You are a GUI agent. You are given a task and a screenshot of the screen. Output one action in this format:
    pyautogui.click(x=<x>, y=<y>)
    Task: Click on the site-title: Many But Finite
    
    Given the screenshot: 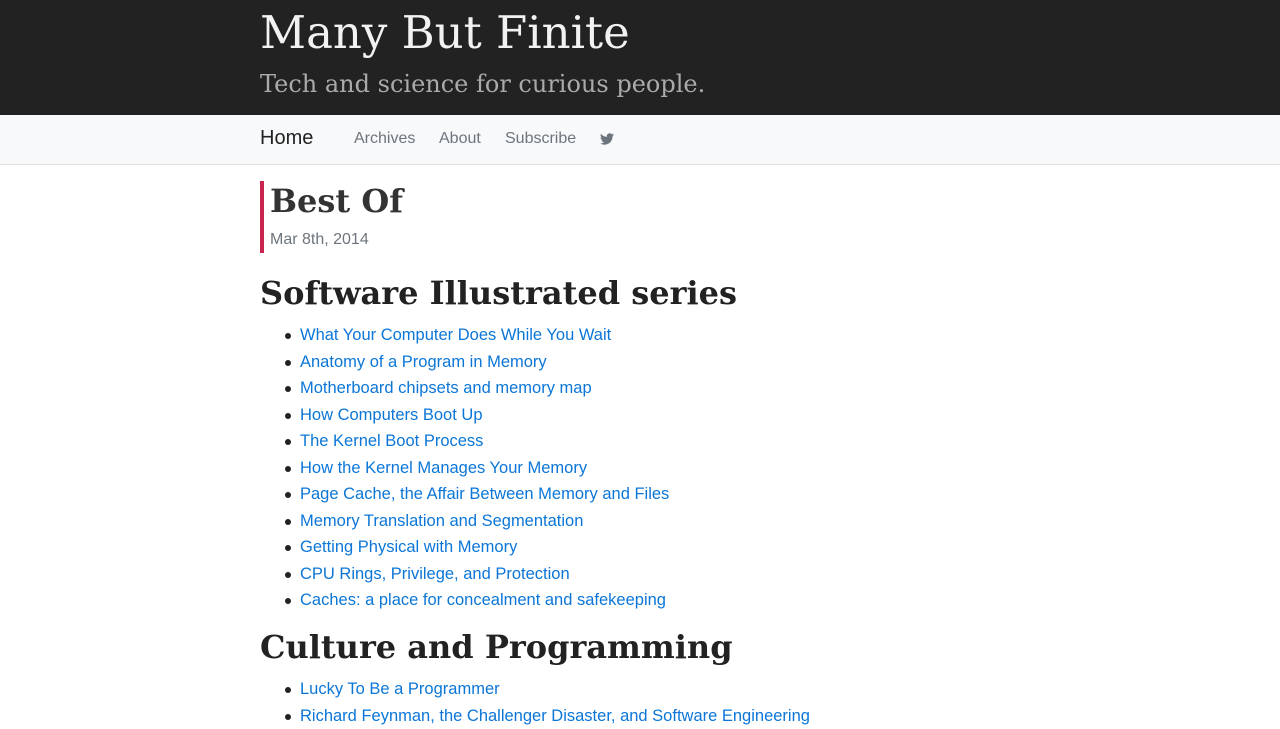 What is the action you would take?
    pyautogui.click(x=445, y=32)
    